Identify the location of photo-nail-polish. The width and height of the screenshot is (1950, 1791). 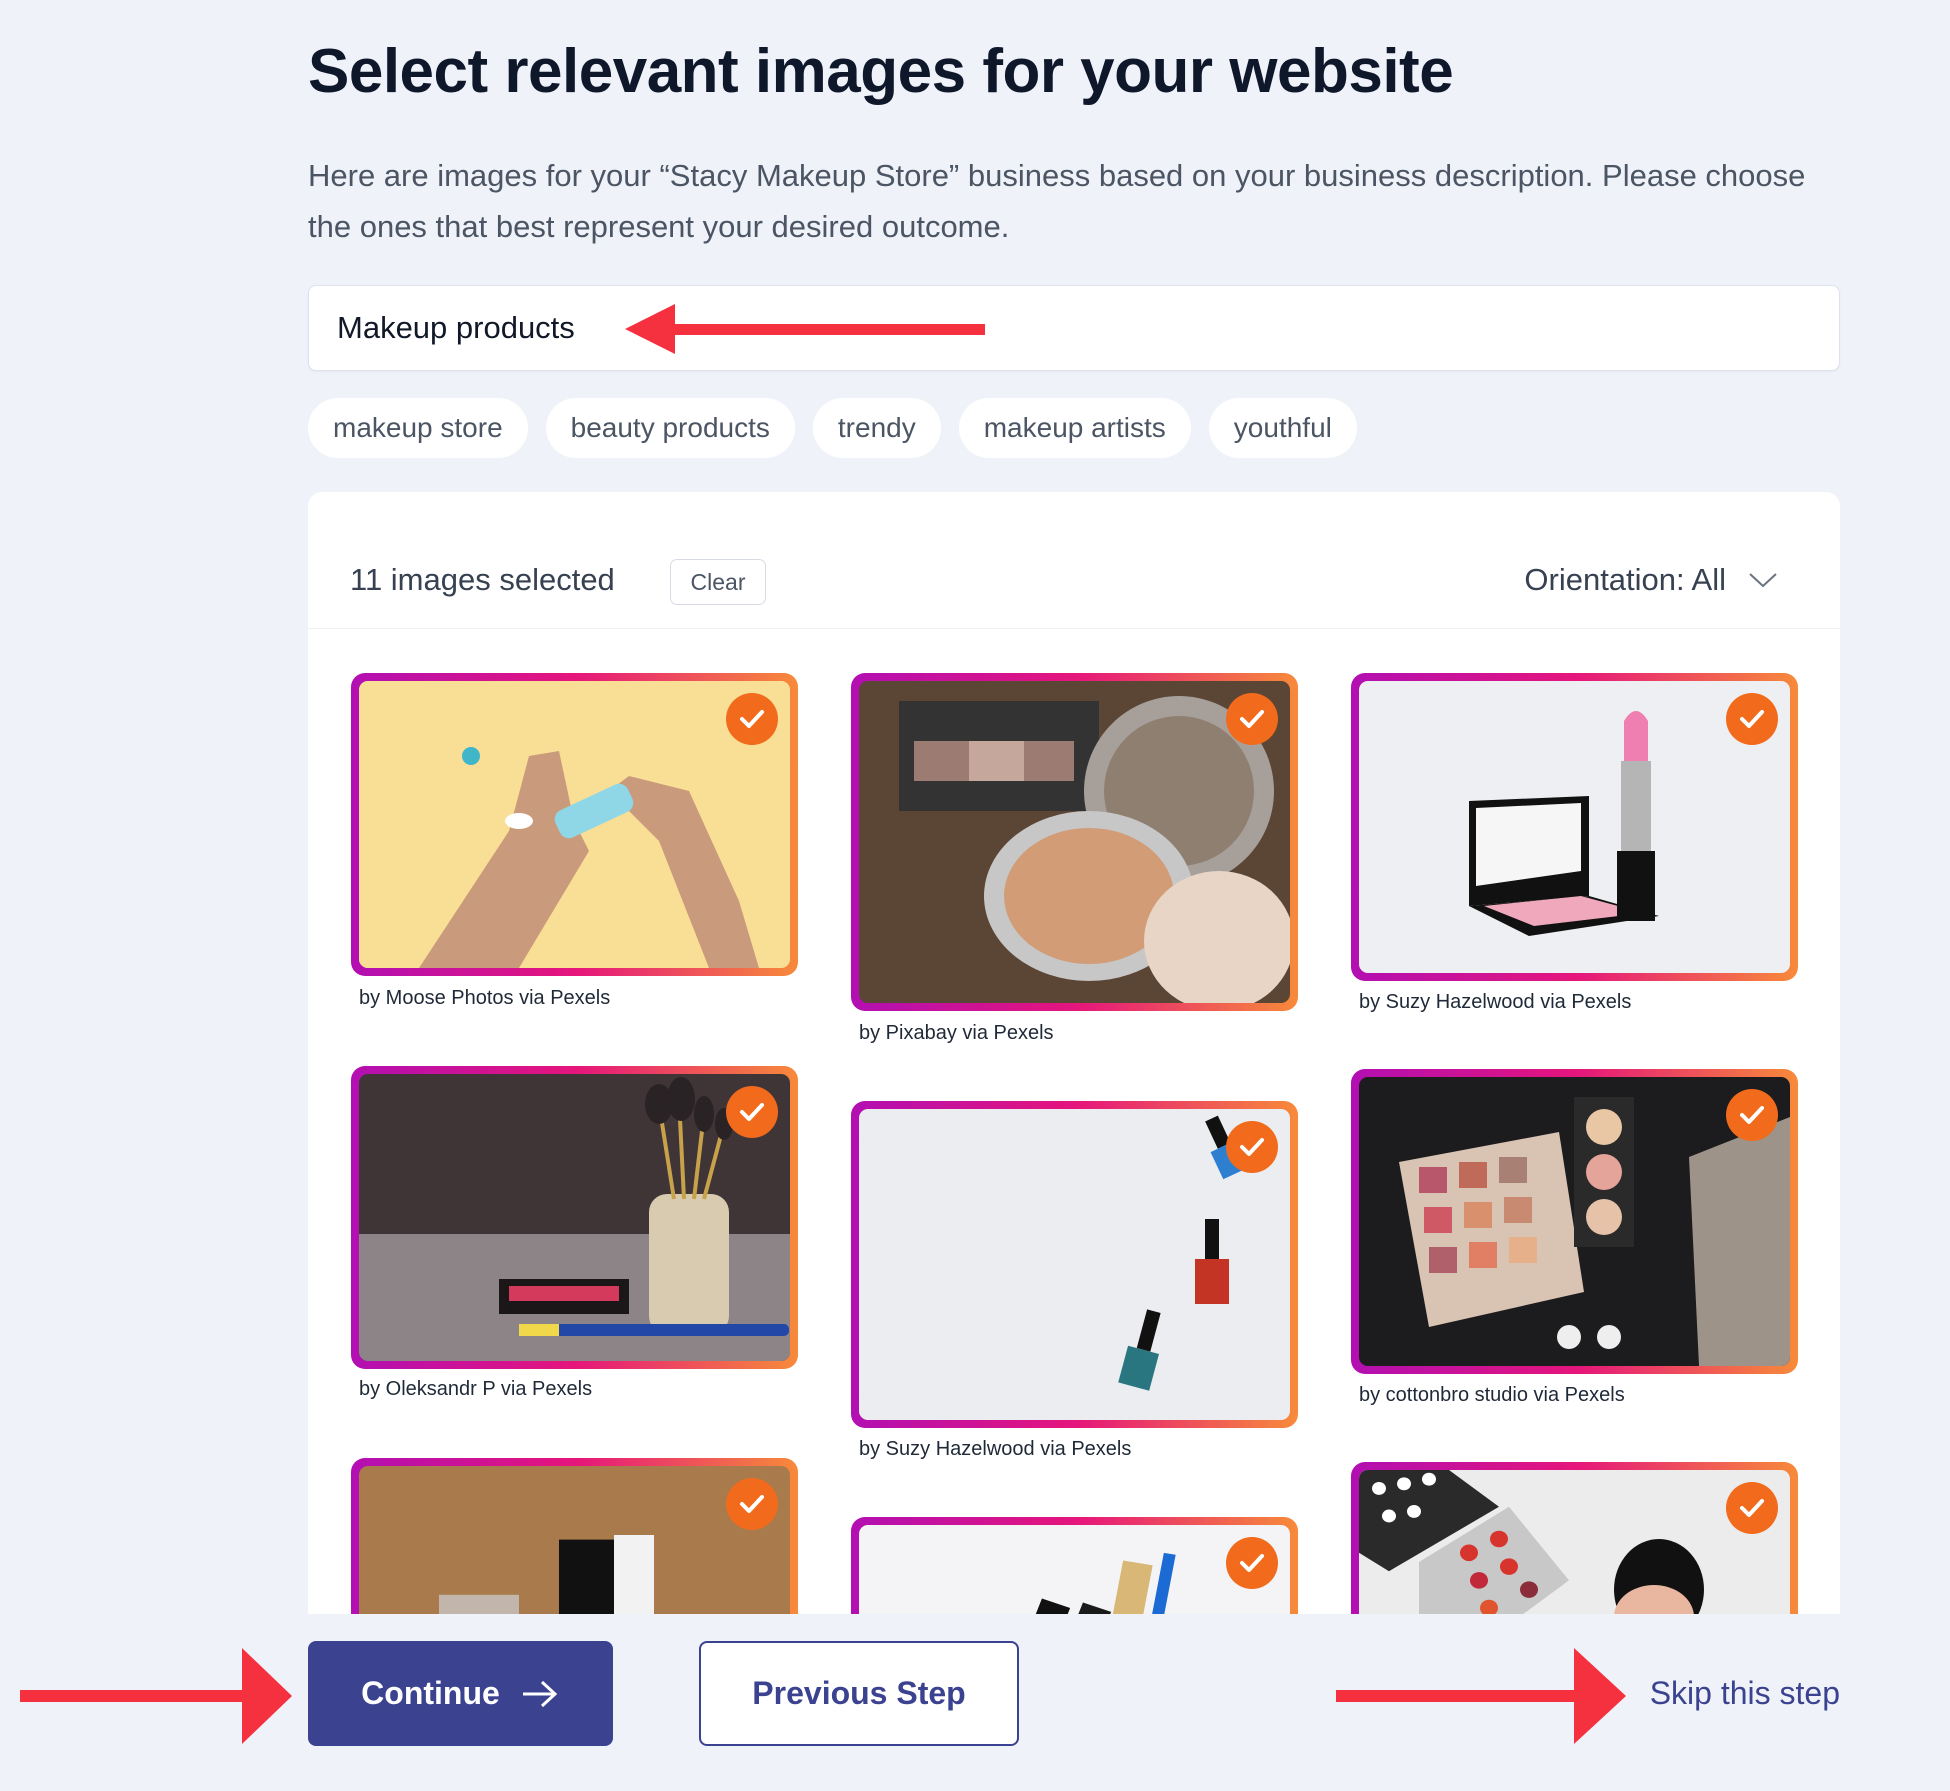
(1074, 1264).